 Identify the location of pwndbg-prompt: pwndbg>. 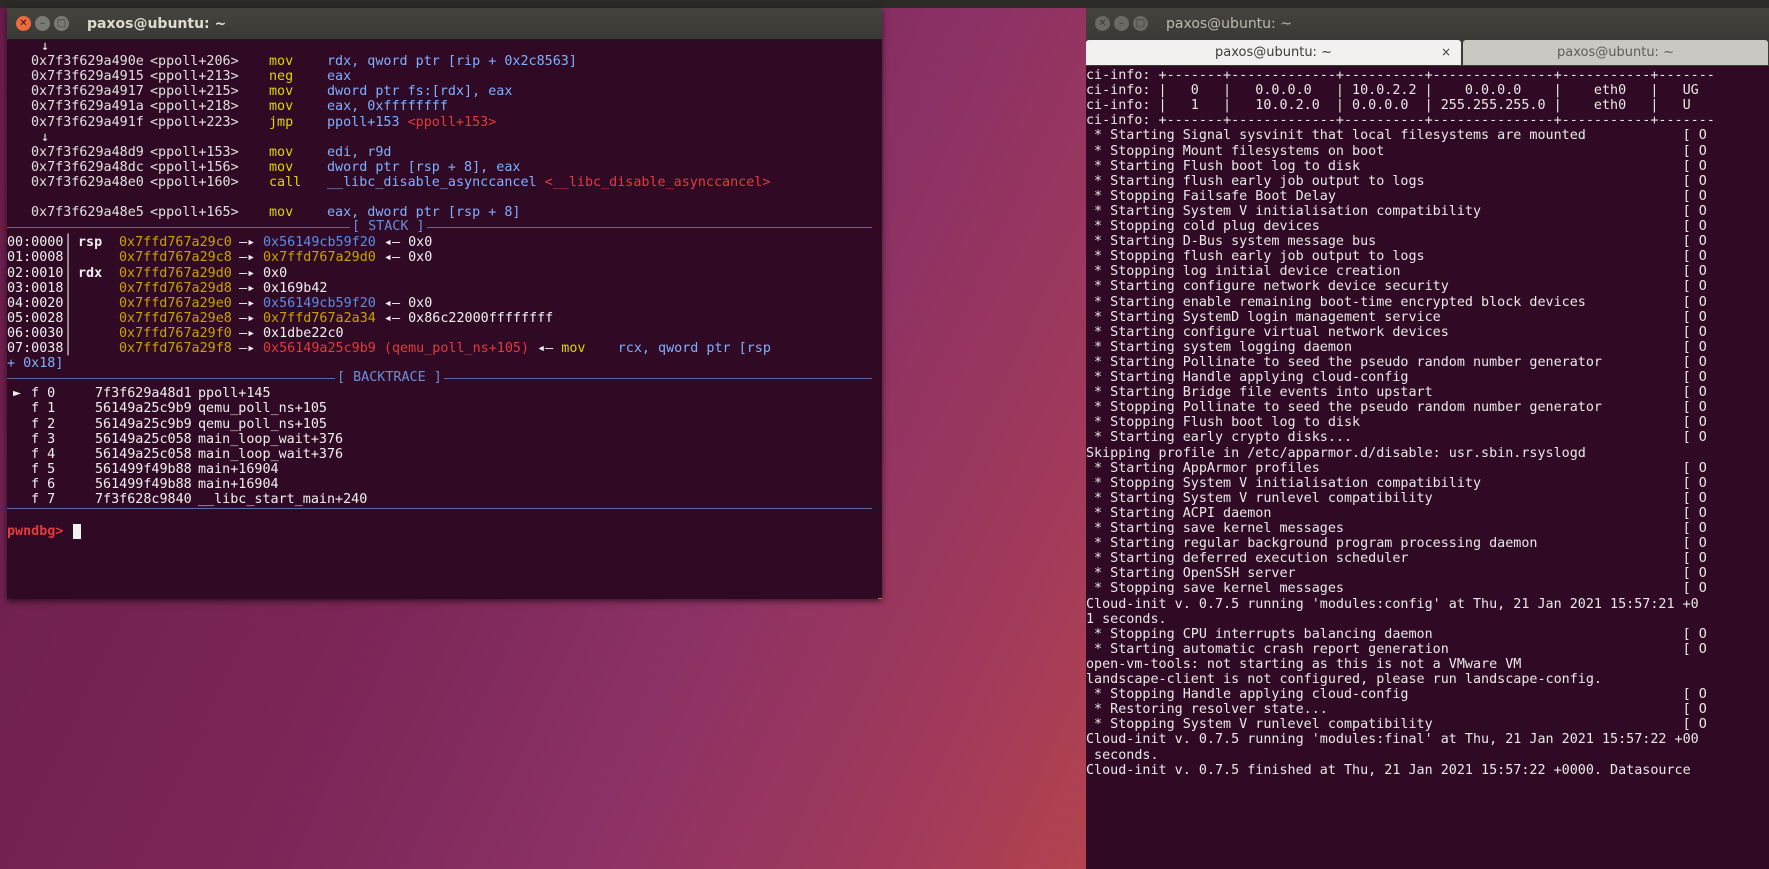
(35, 532).